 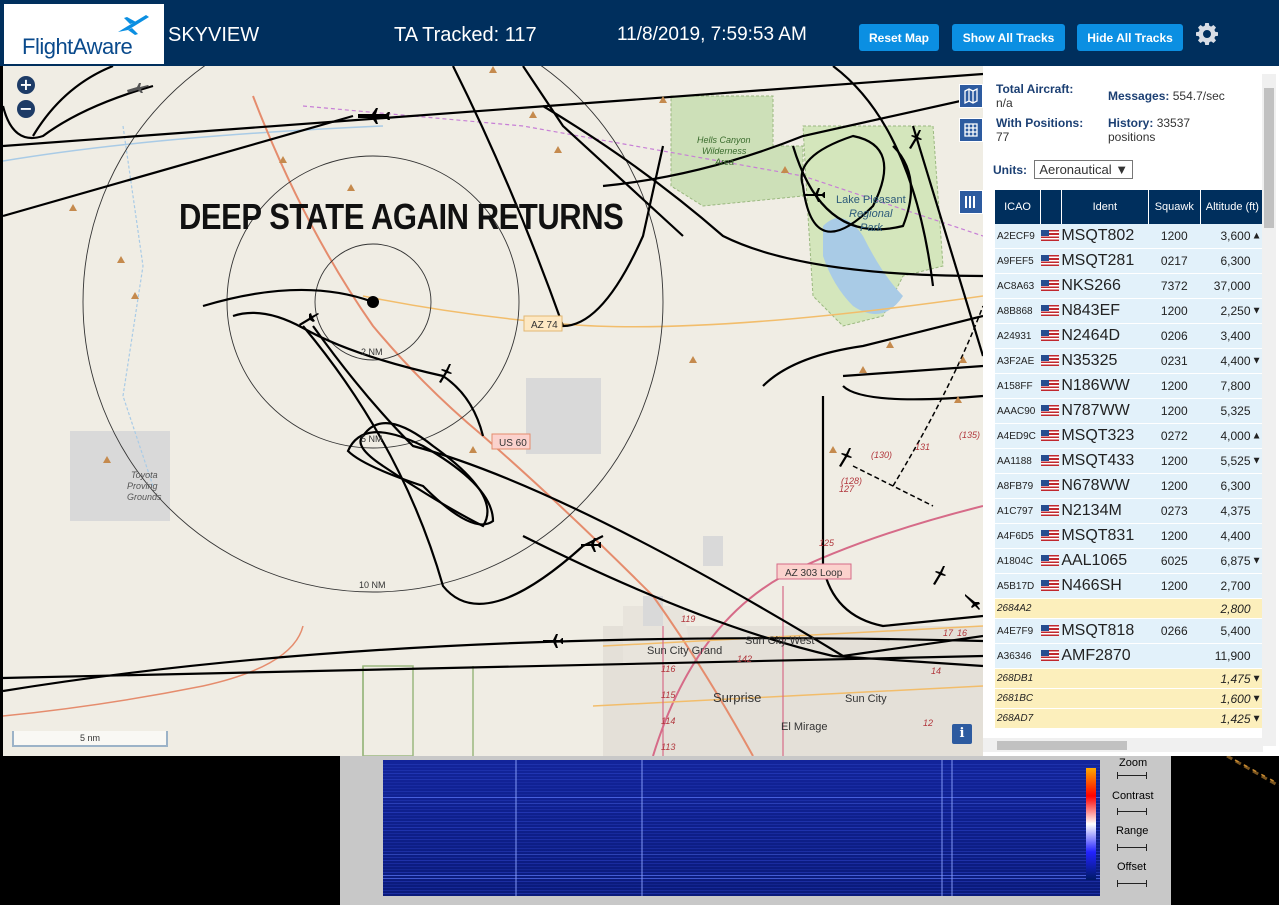 I want to click on place-sun-city-grand: Sun City Grand, so click(x=684, y=651).